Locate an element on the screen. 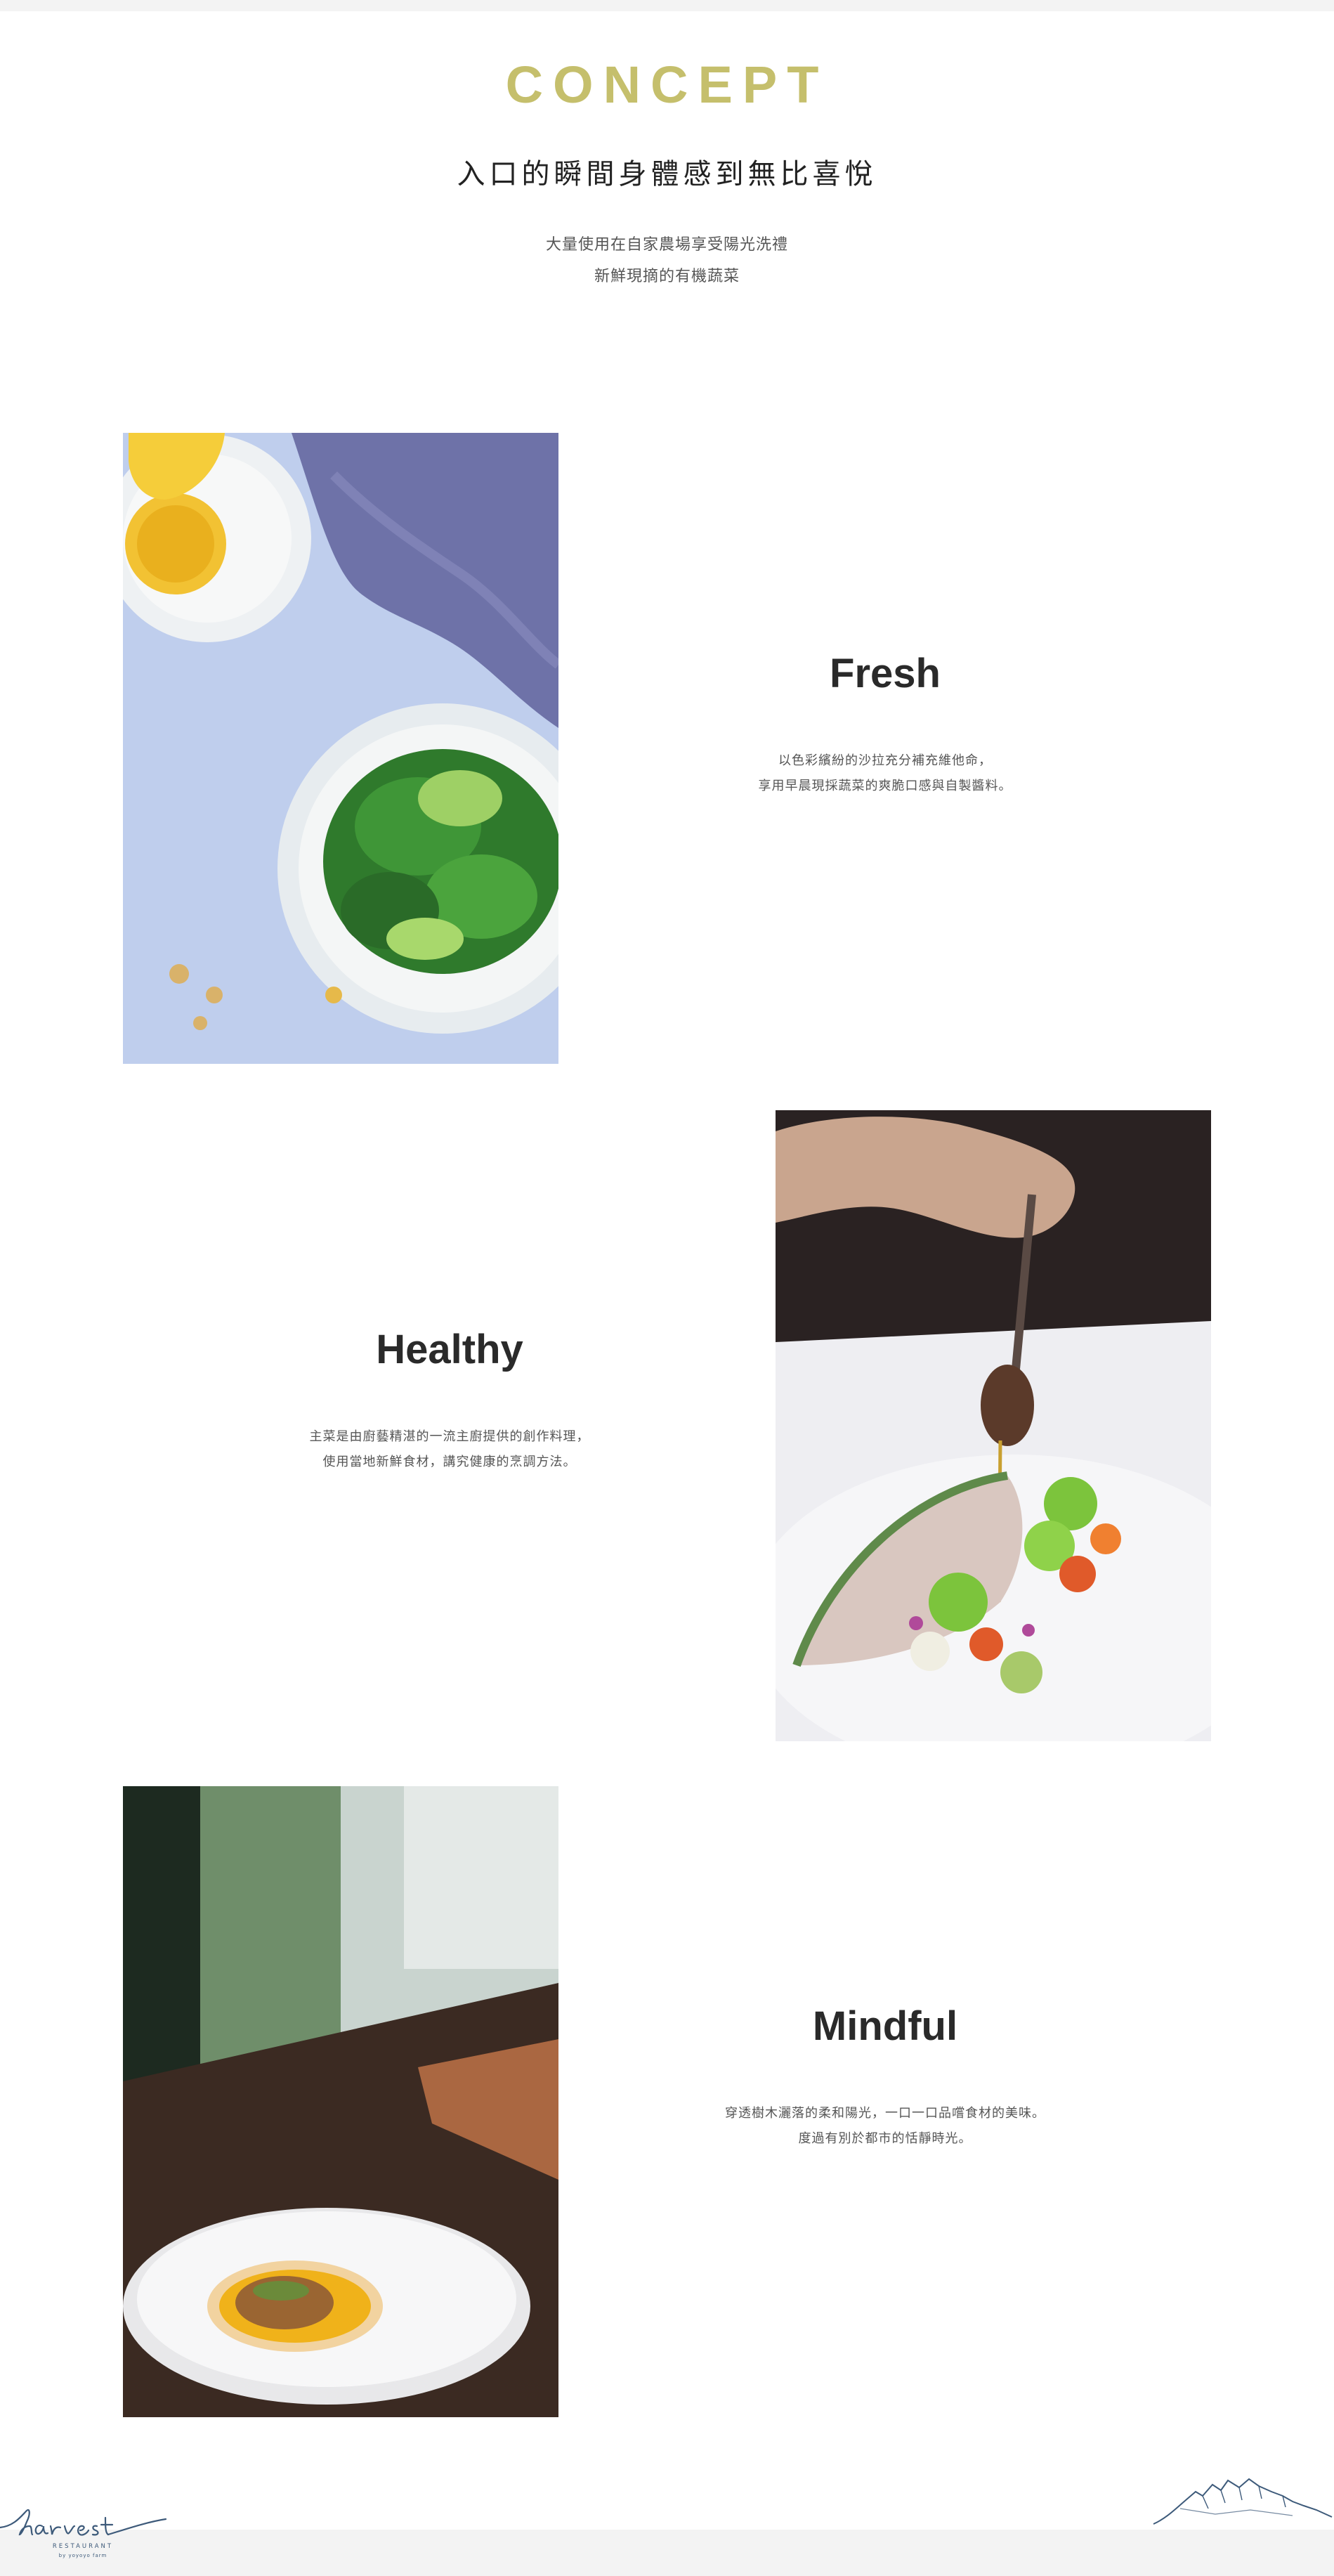 This screenshot has width=1334, height=2576. harvest-logo: RESTAURANT by yoyoyo farm is located at coordinates (84, 2529).